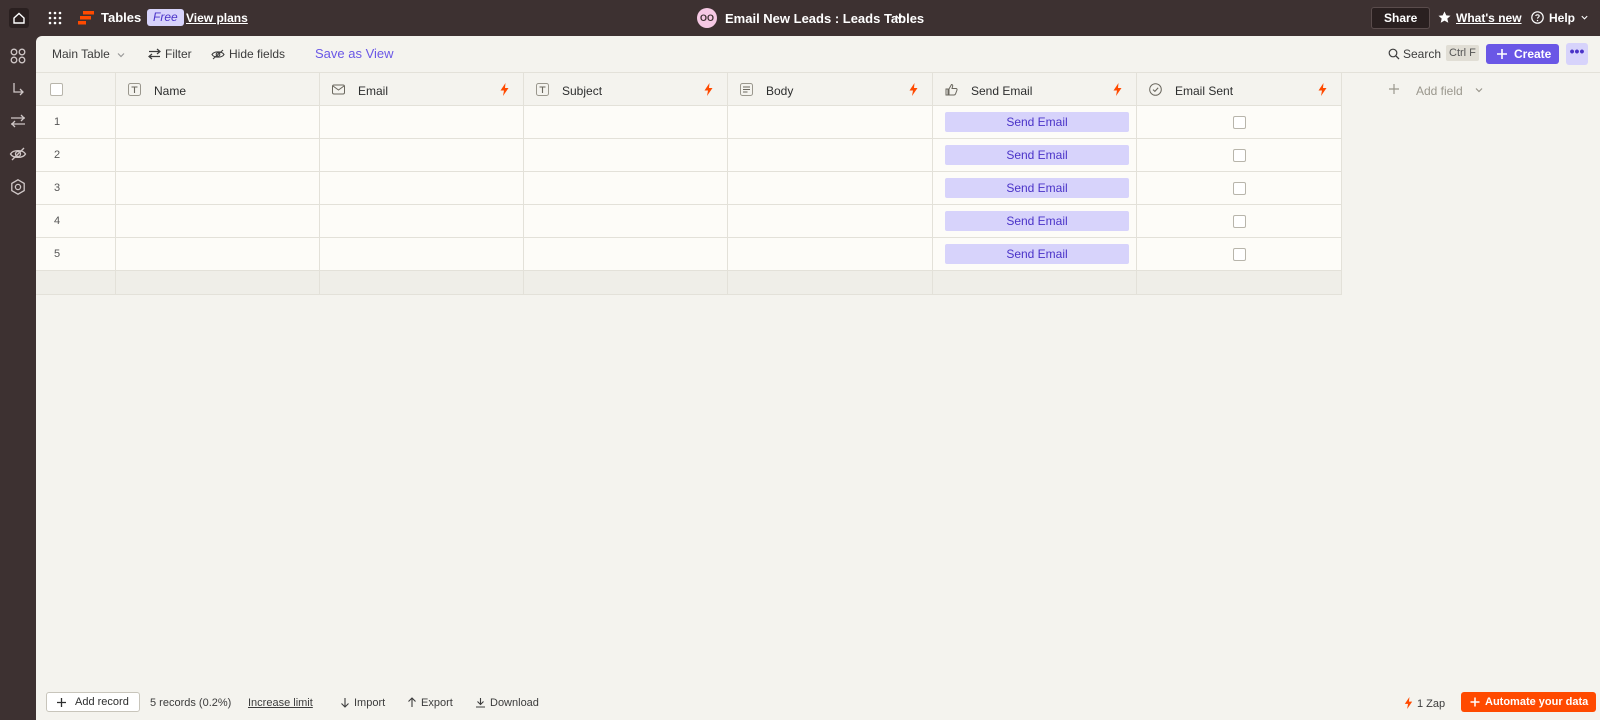  I want to click on home-icon, so click(19, 18).